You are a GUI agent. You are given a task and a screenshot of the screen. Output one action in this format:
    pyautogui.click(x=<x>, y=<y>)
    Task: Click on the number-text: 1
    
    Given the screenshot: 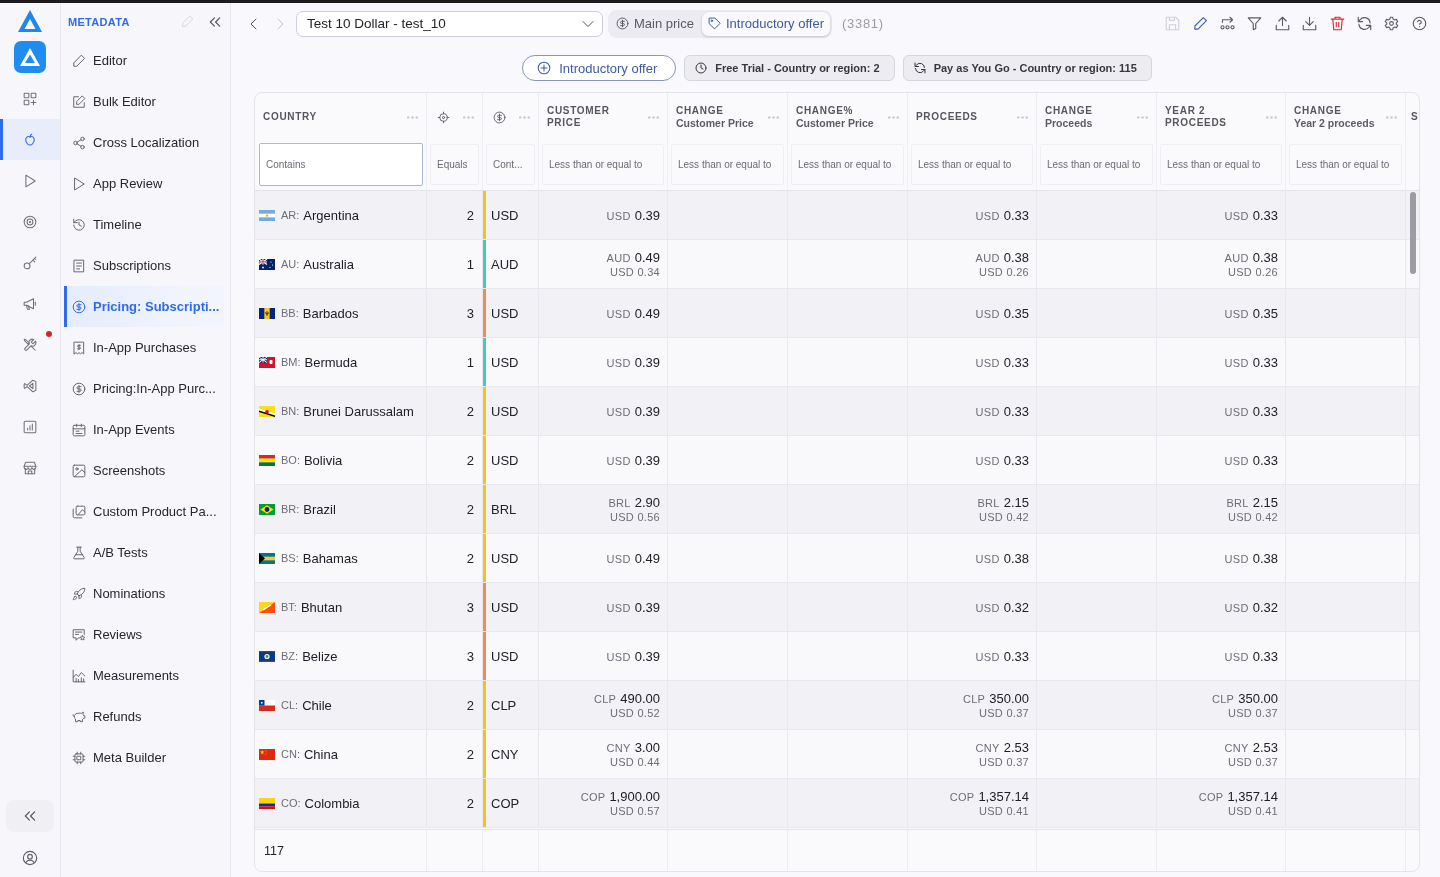 What is the action you would take?
    pyautogui.click(x=470, y=264)
    